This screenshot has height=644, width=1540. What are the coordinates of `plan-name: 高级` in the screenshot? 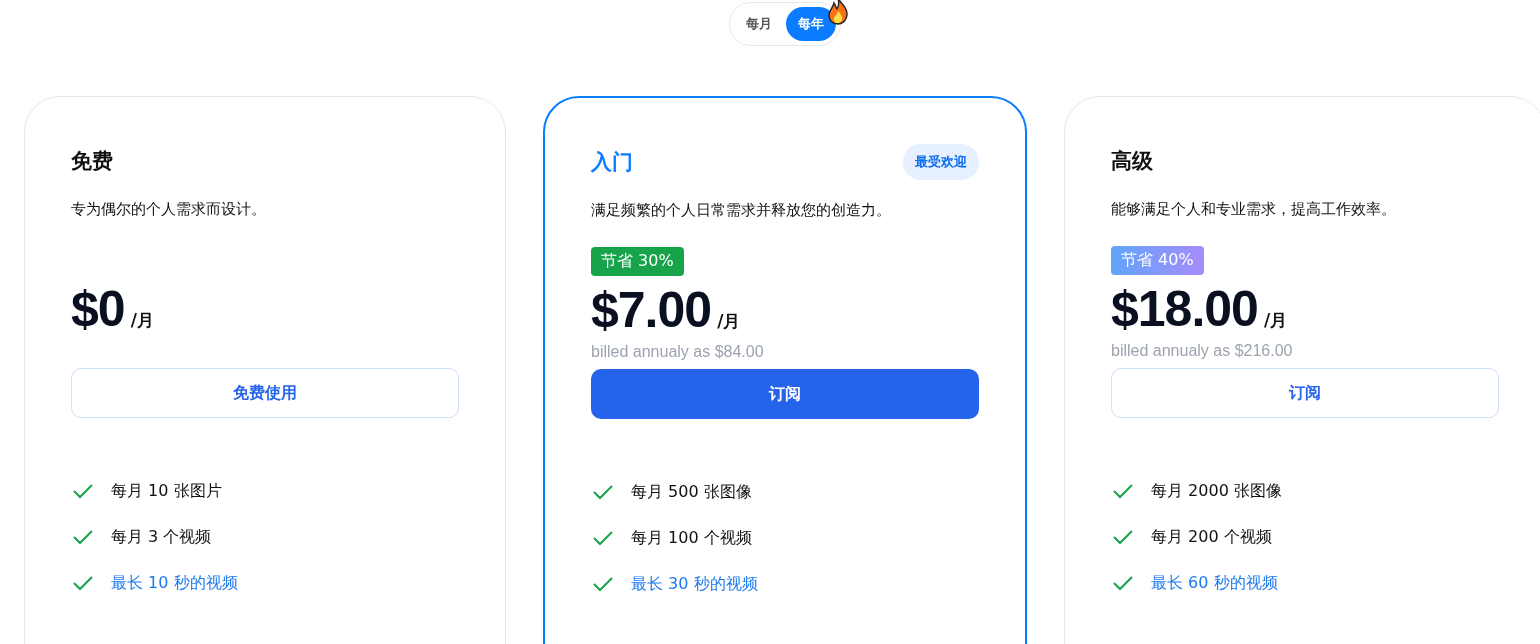 It's located at (1132, 161).